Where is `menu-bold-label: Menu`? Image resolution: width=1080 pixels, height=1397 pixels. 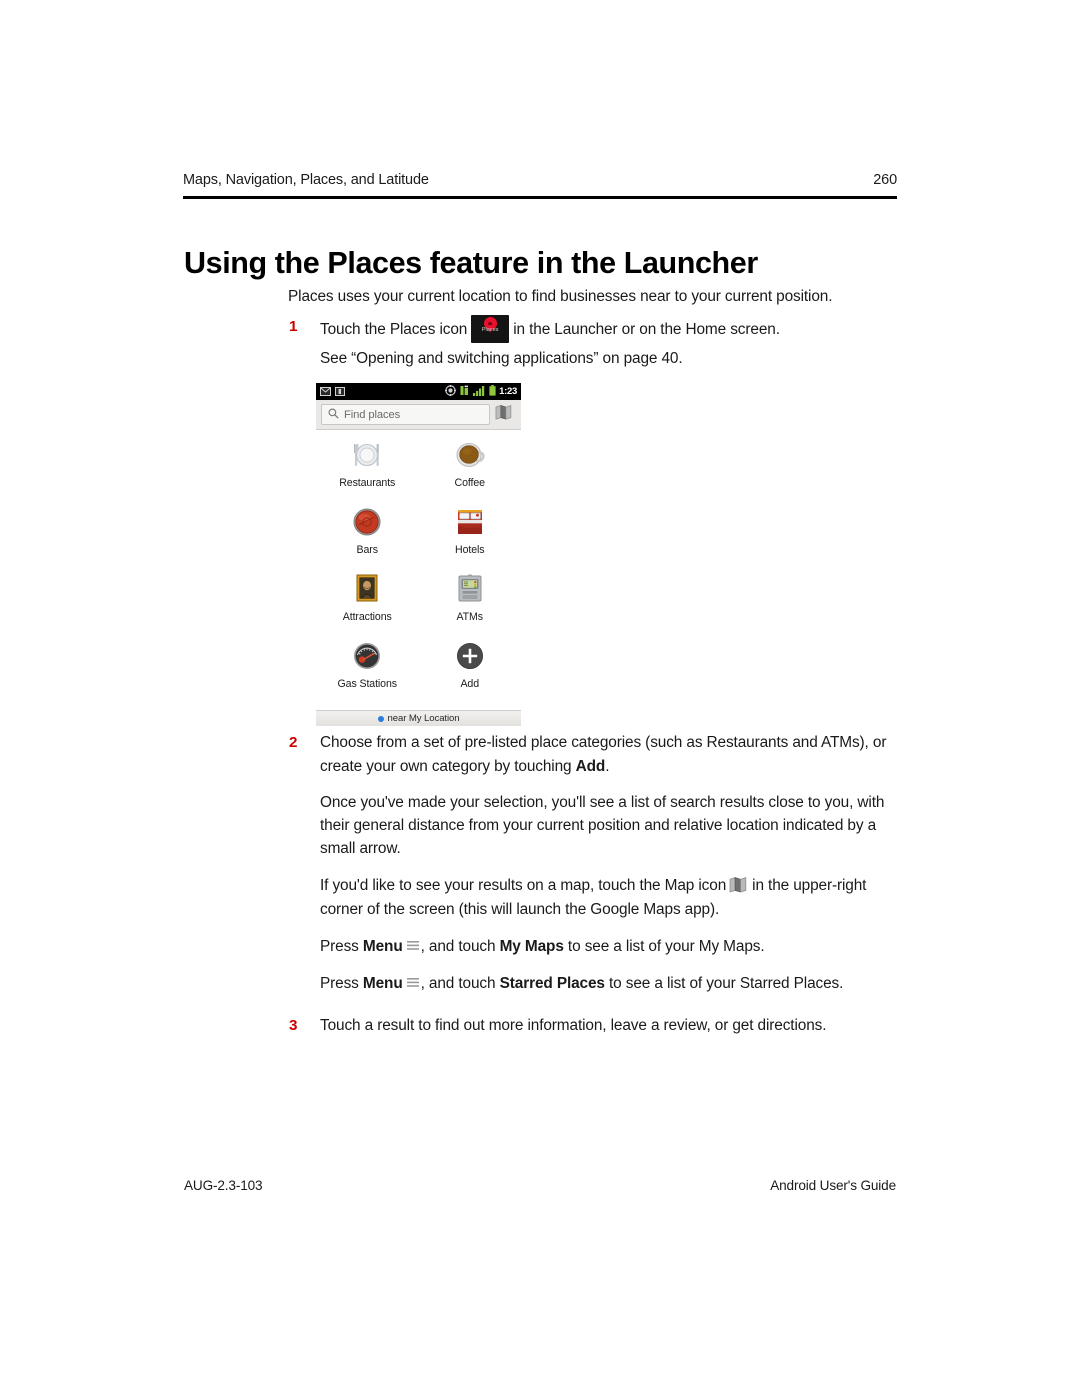
menu-bold-label: Menu is located at coordinates (382, 946).